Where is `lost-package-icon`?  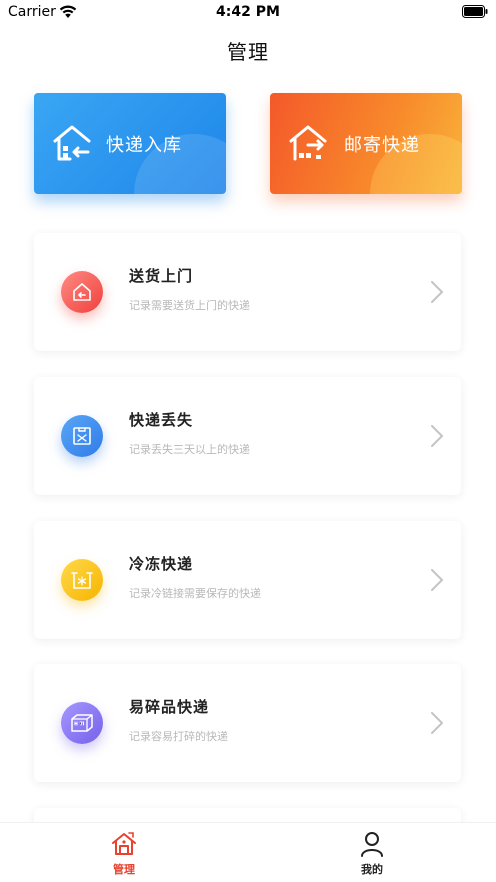 lost-package-icon is located at coordinates (82, 436).